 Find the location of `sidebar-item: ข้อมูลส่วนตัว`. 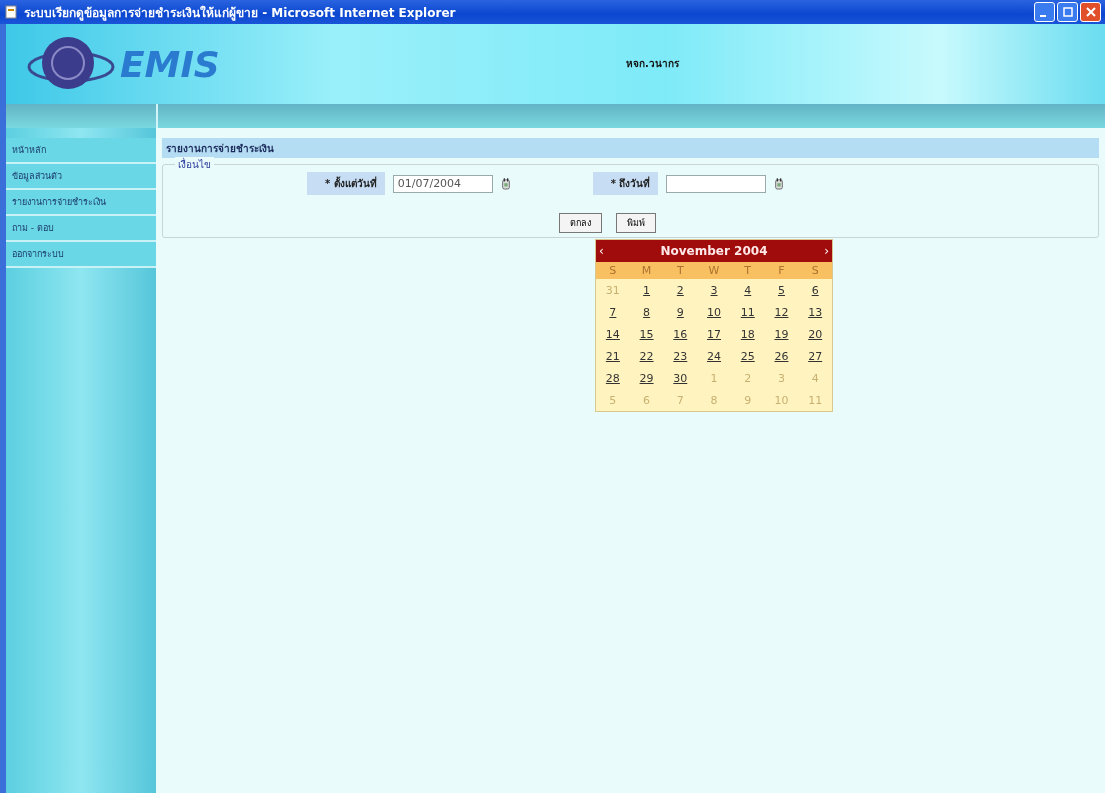

sidebar-item: ข้อมูลส่วนตัว is located at coordinates (81, 177).